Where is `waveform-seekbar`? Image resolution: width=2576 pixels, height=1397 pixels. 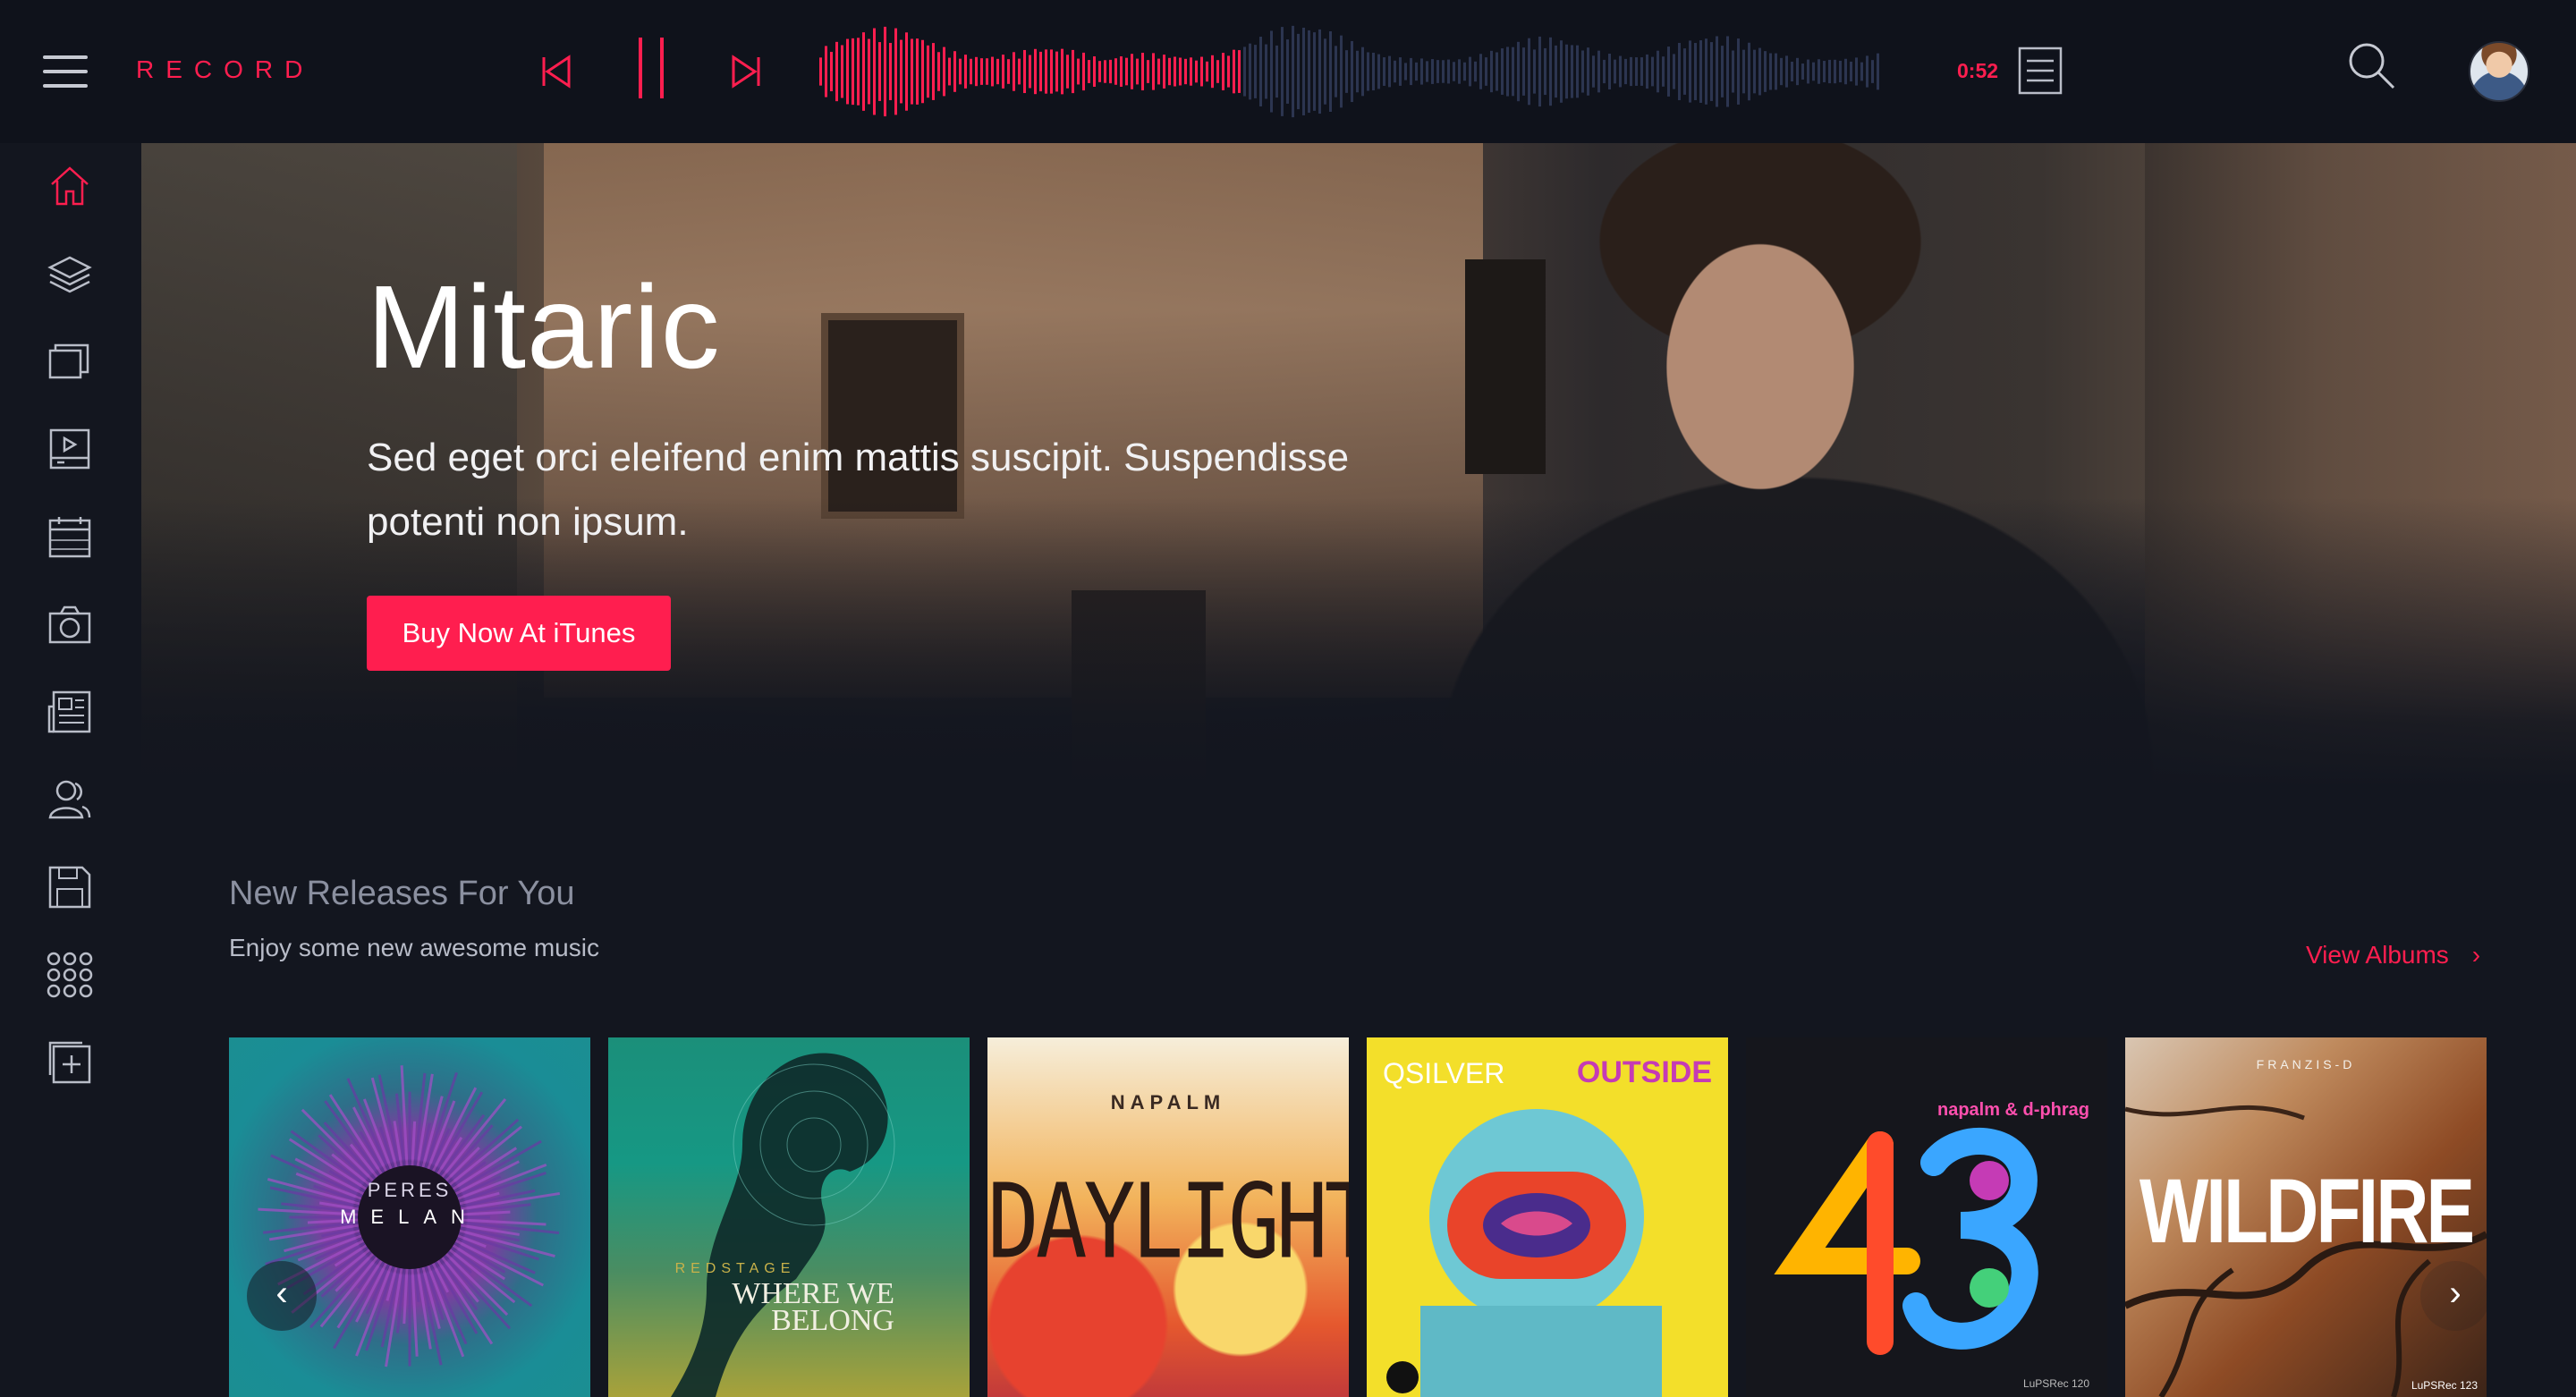 waveform-seekbar is located at coordinates (1351, 71).